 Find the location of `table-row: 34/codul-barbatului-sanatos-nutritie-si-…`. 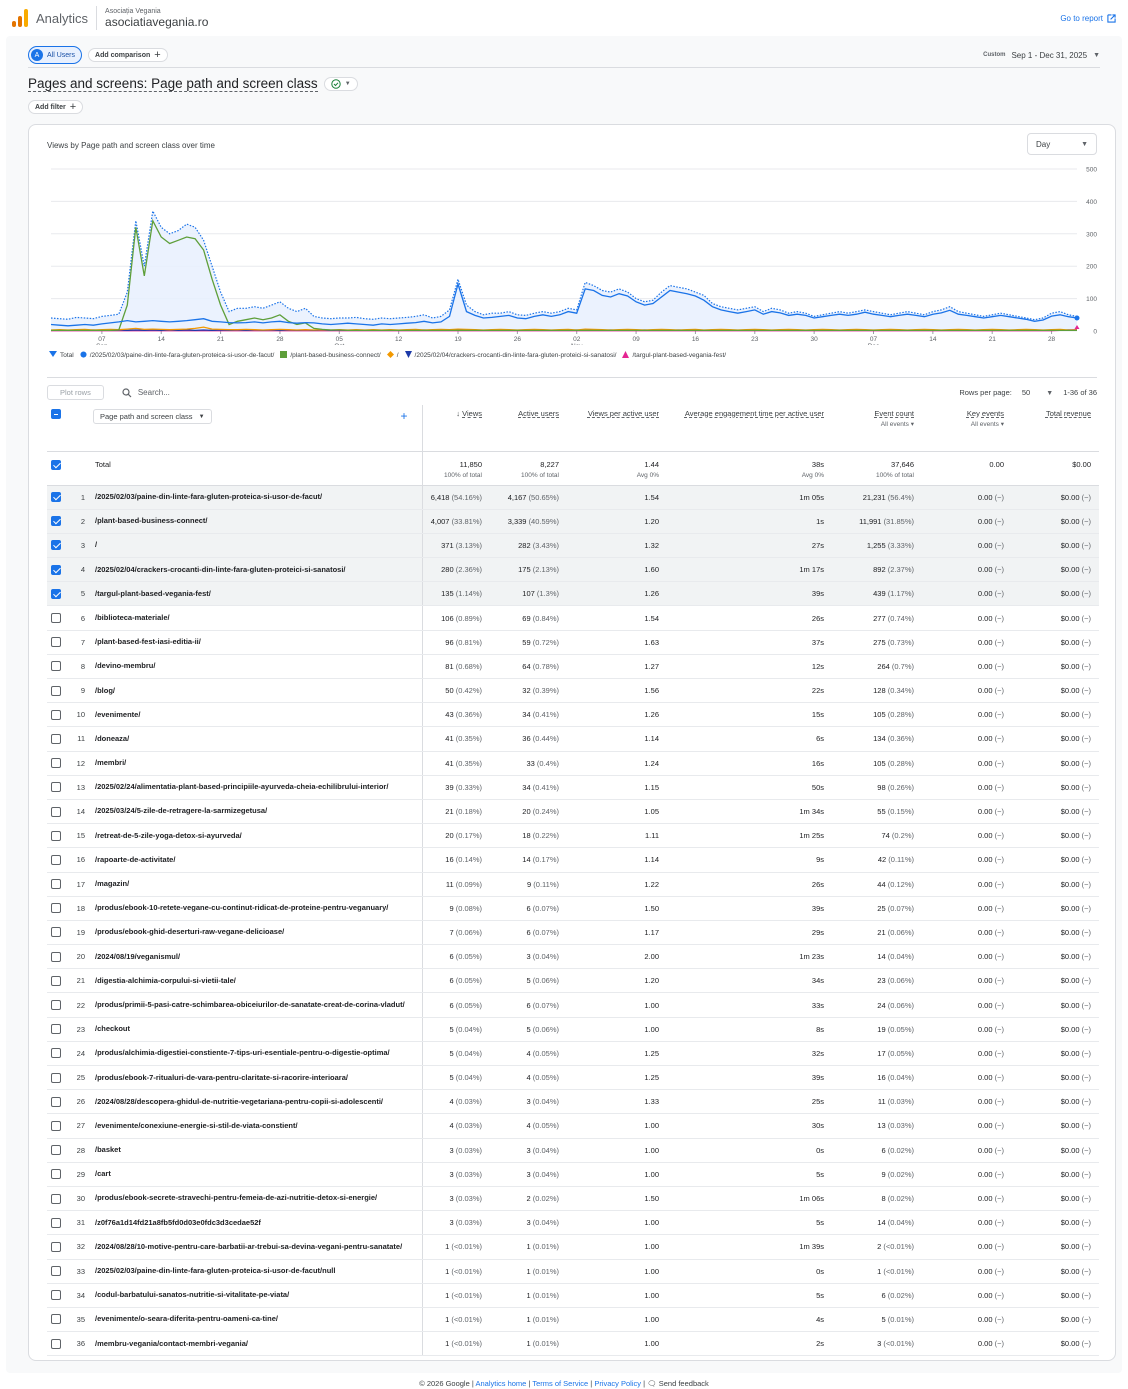

table-row: 34/codul-barbatului-sanatos-nutritie-si-… is located at coordinates (573, 1295).